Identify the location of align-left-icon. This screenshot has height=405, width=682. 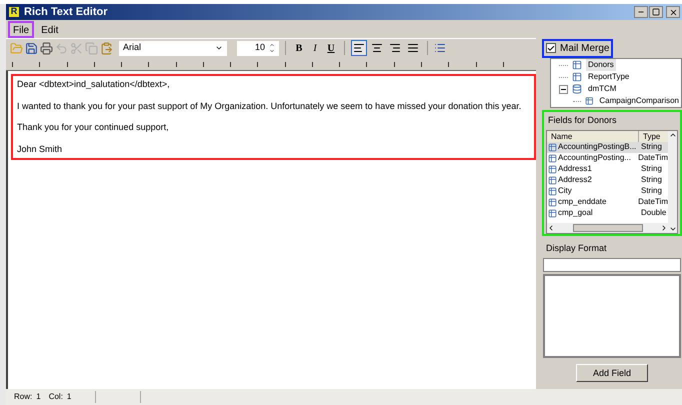
(359, 48).